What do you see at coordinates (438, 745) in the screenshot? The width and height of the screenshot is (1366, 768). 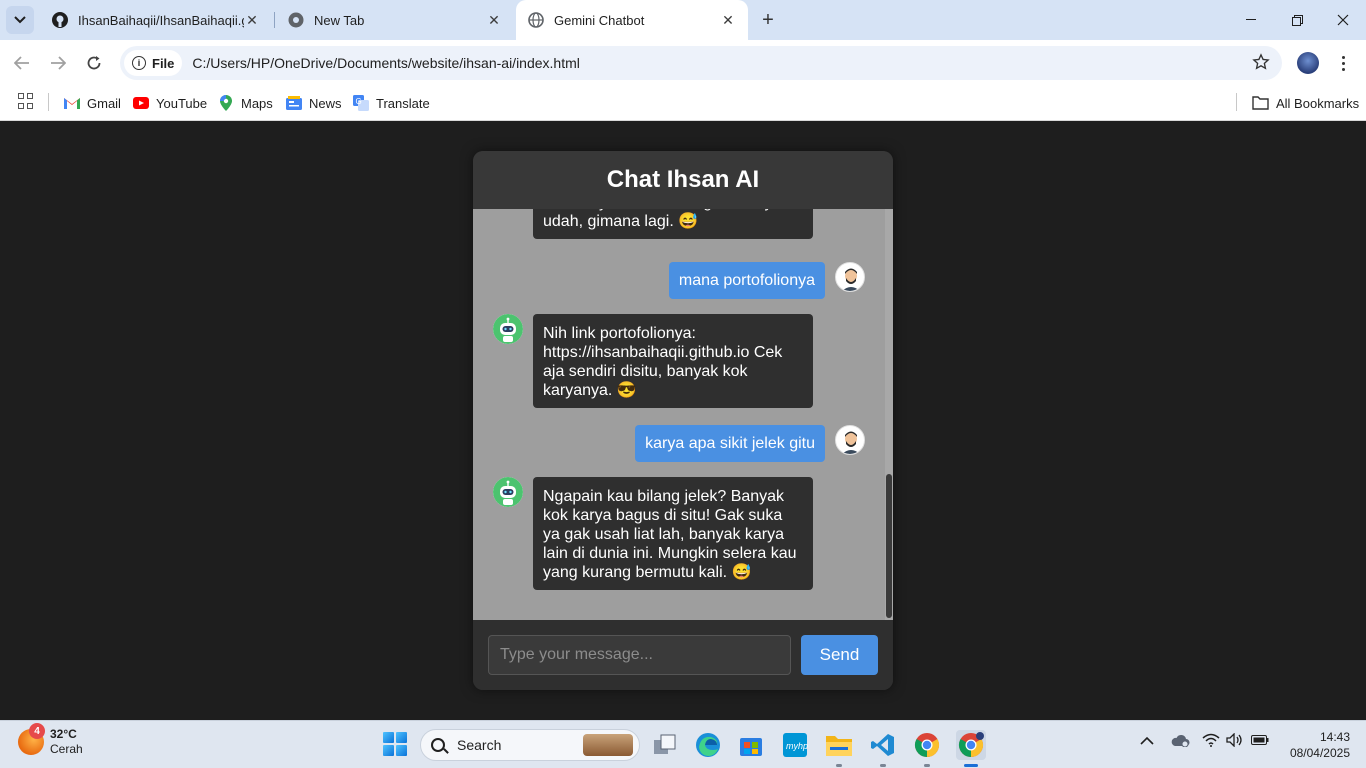 I see `search-icon` at bounding box center [438, 745].